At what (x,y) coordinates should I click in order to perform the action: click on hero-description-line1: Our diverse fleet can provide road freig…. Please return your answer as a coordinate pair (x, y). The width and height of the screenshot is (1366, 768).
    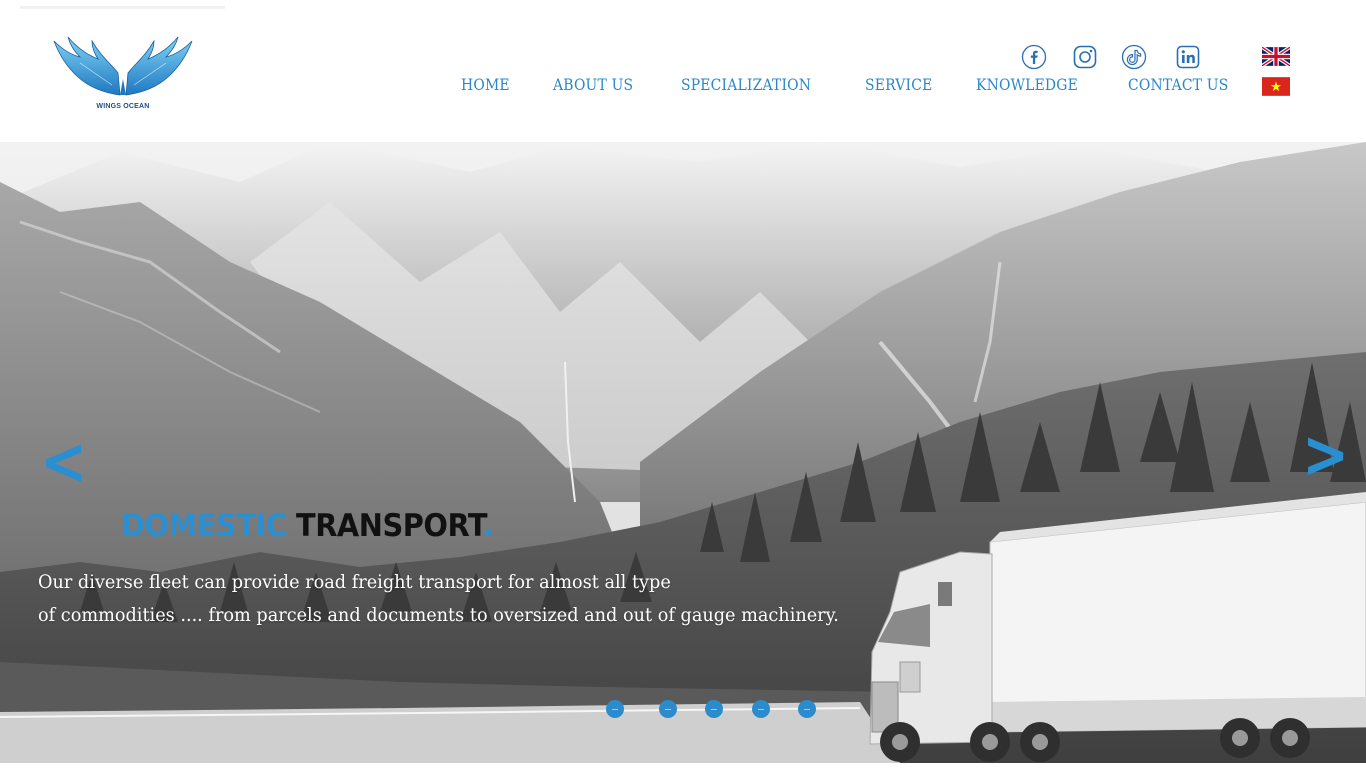
    Looking at the image, I should click on (354, 582).